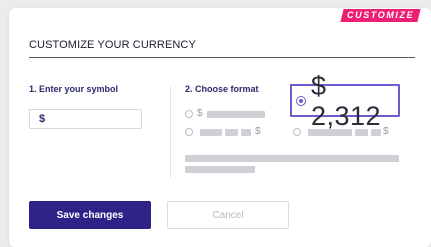 This screenshot has width=431, height=247. What do you see at coordinates (112, 45) in the screenshot?
I see `page-title: CUSTOMIZE YOUR CURRENCY` at bounding box center [112, 45].